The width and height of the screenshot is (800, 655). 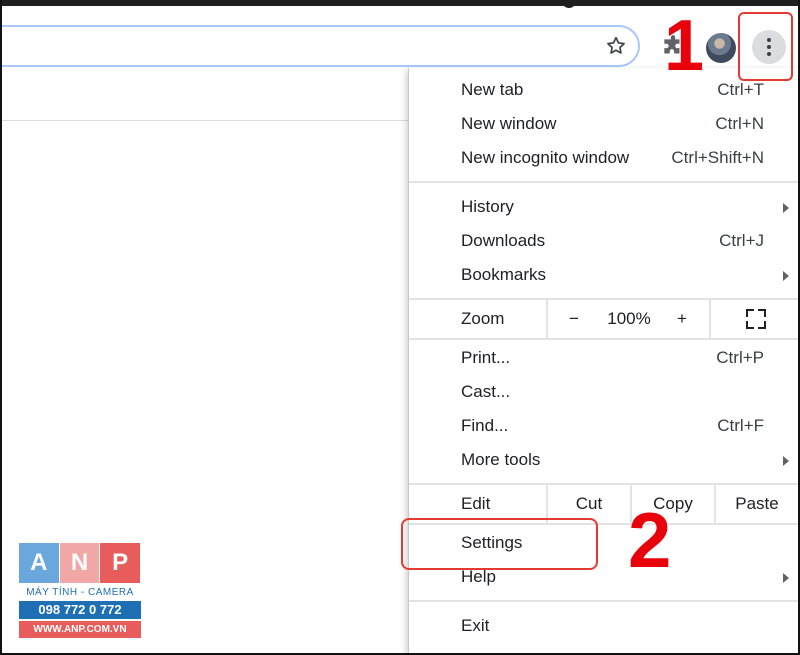 I want to click on address-bar, so click(x=320, y=46).